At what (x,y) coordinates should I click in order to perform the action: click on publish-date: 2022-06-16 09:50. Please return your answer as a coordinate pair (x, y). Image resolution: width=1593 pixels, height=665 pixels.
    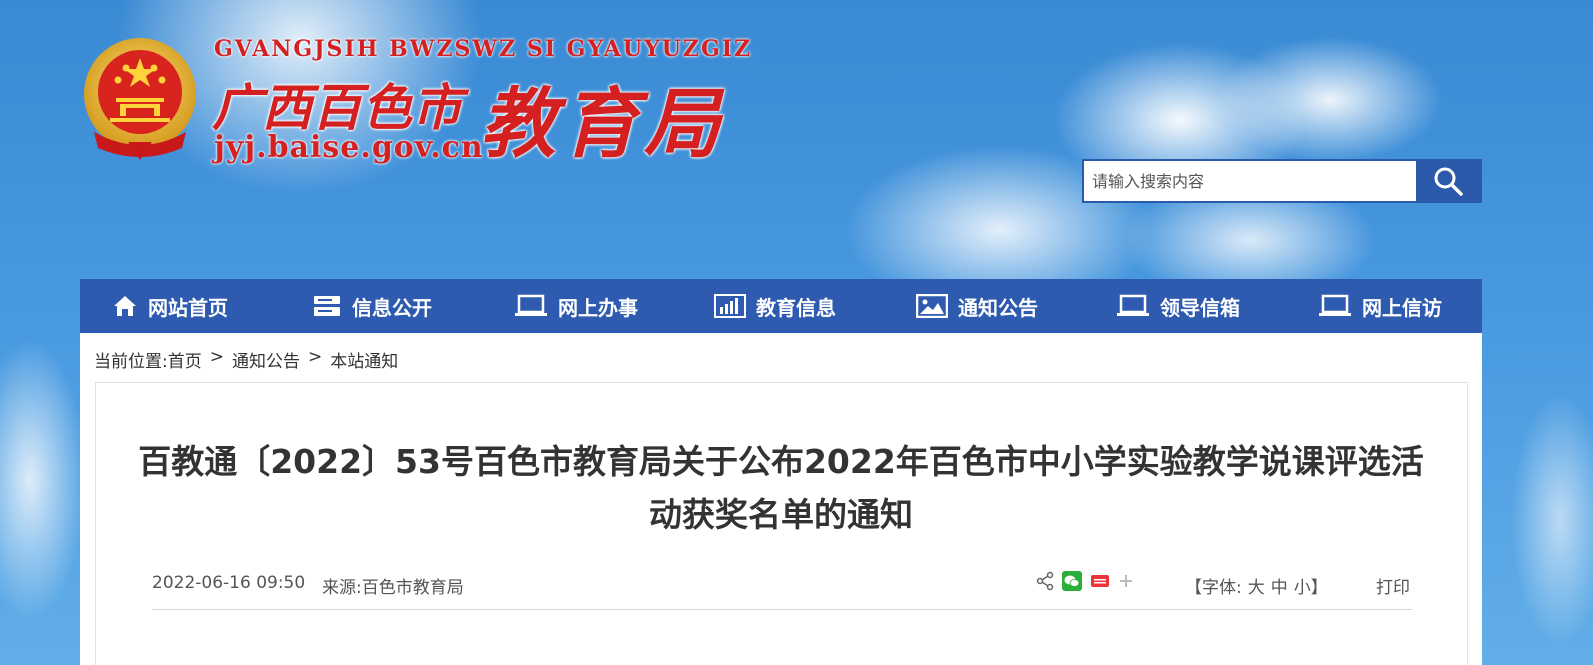
    Looking at the image, I should click on (229, 583).